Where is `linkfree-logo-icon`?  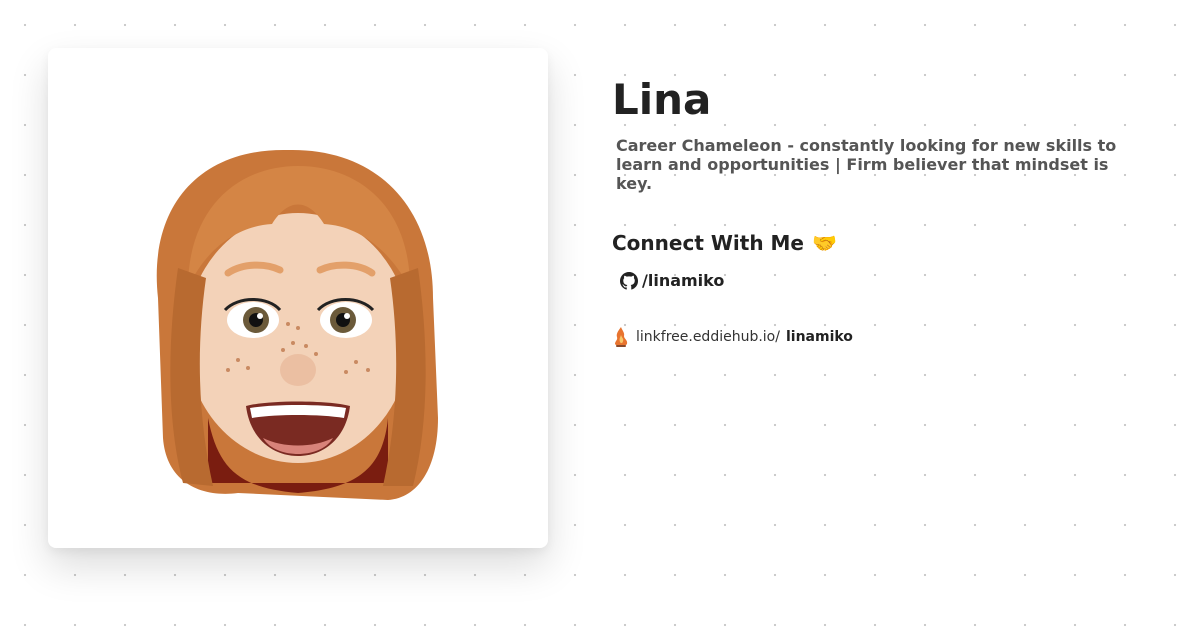 linkfree-logo-icon is located at coordinates (621, 337).